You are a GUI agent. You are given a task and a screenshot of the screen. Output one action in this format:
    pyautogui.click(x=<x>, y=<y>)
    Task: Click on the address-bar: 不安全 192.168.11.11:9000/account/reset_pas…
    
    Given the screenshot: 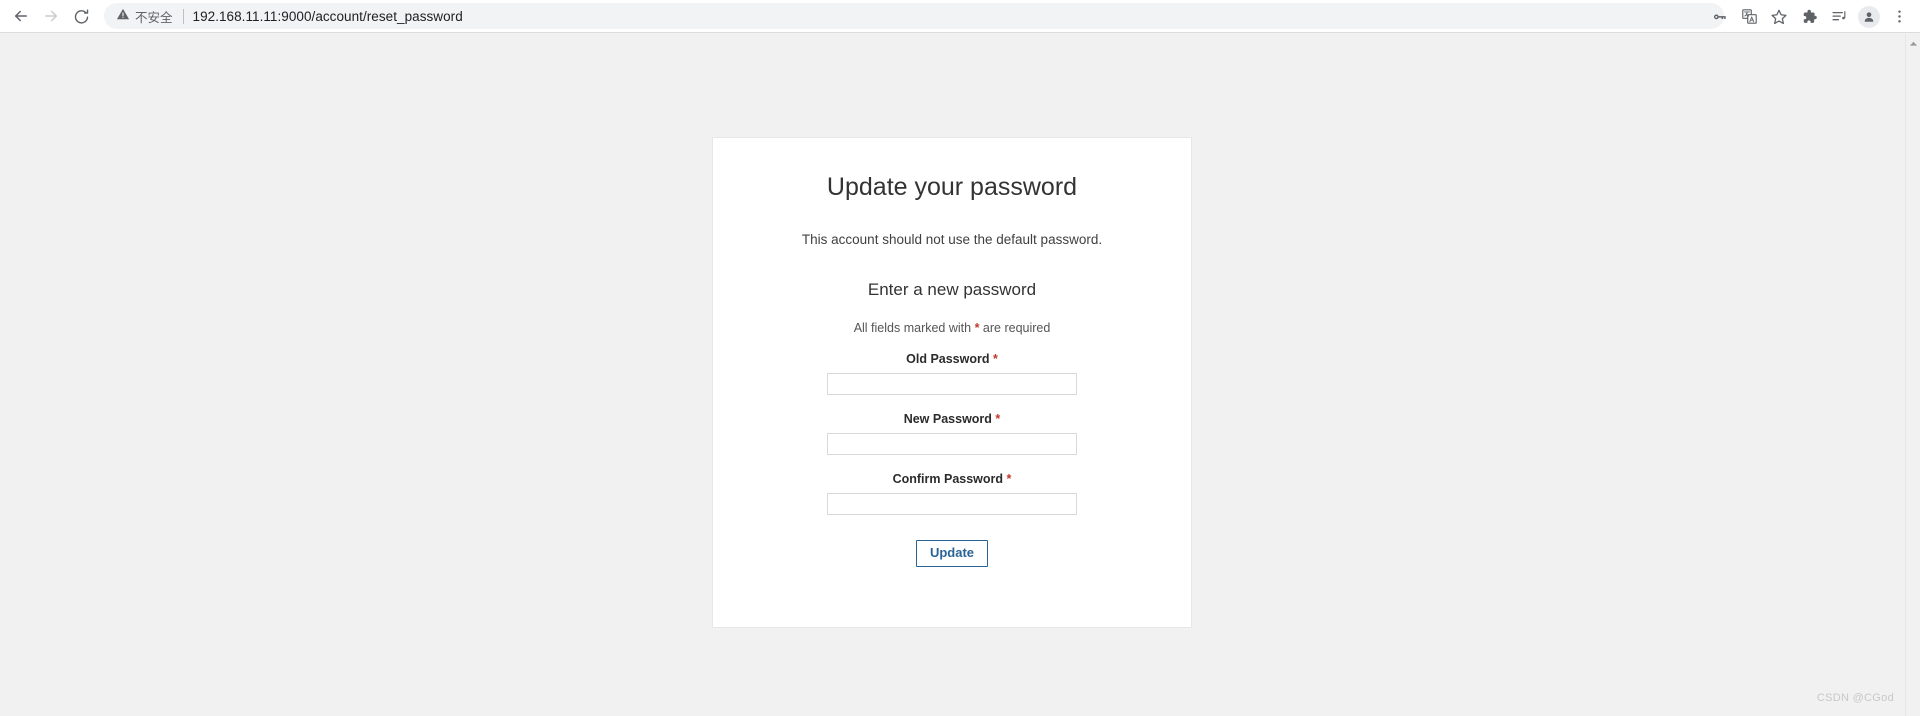 What is the action you would take?
    pyautogui.click(x=914, y=16)
    